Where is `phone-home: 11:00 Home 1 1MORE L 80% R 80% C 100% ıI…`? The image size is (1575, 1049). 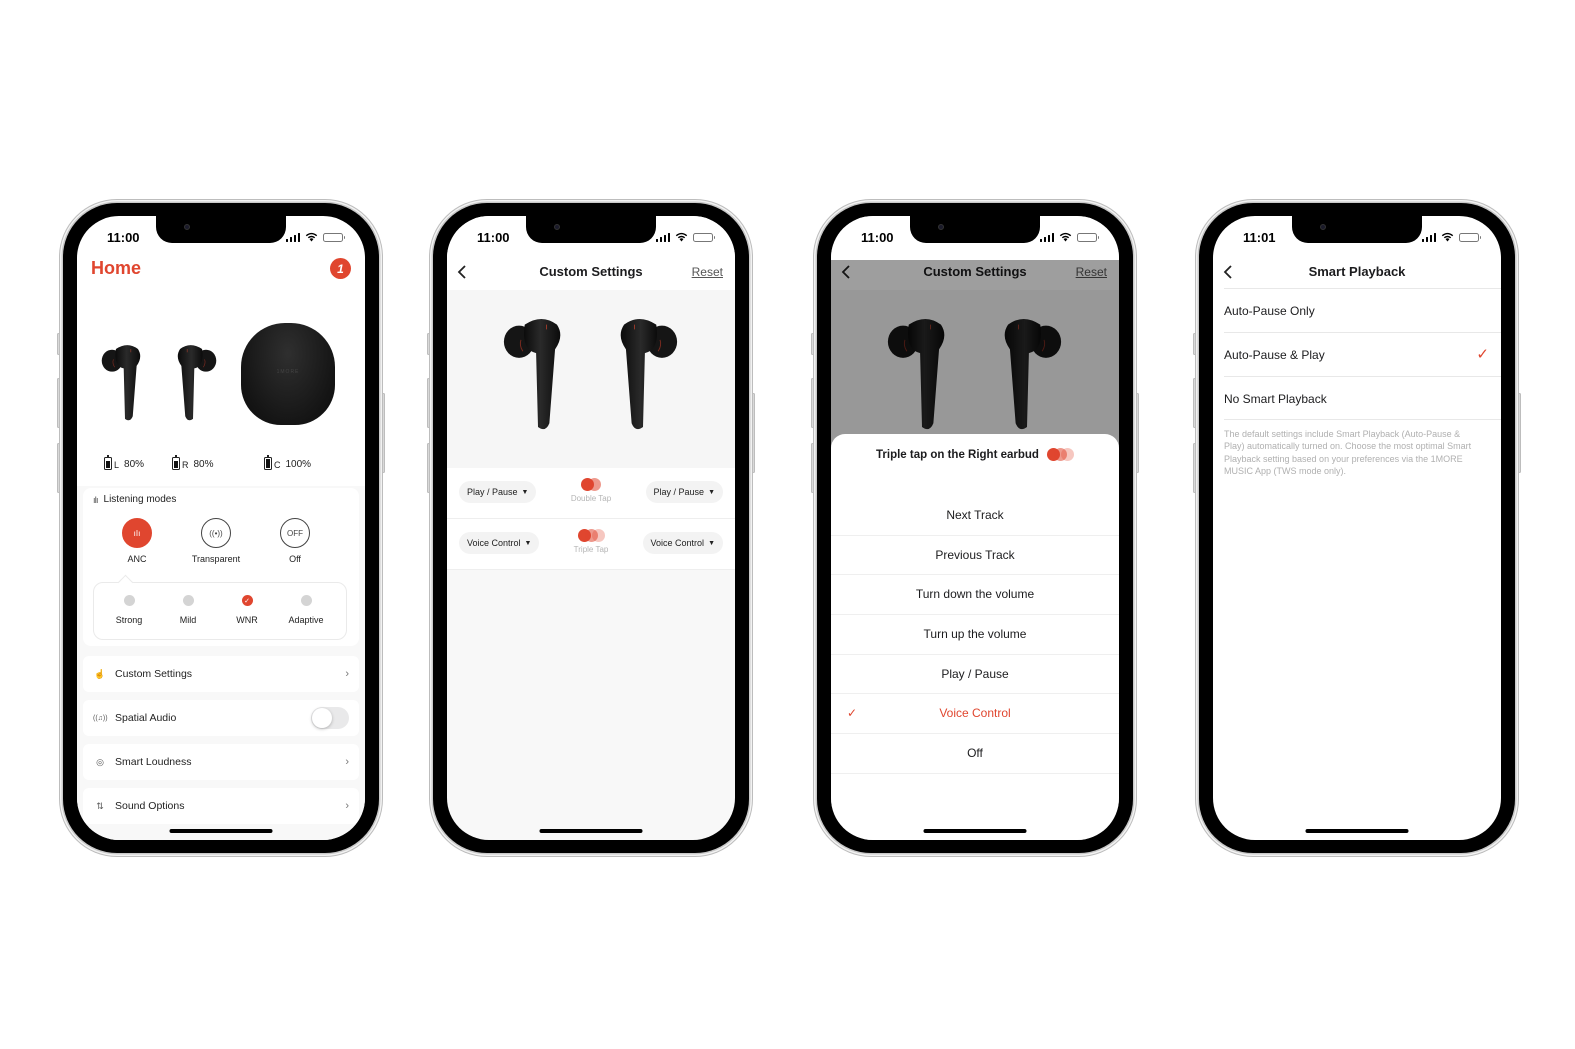 phone-home: 11:00 Home 1 1MORE L 80% R 80% C 100% ıI… is located at coordinates (221, 528).